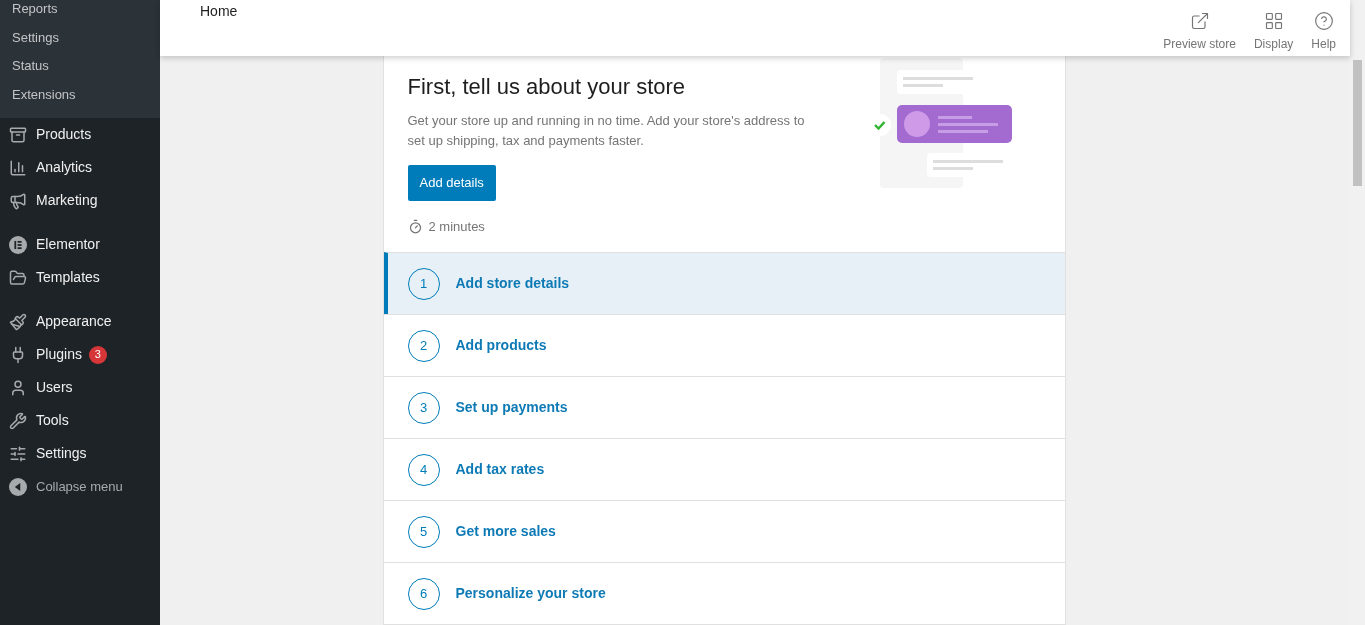 This screenshot has height=625, width=1365. I want to click on sliders-icon, so click(18, 453).